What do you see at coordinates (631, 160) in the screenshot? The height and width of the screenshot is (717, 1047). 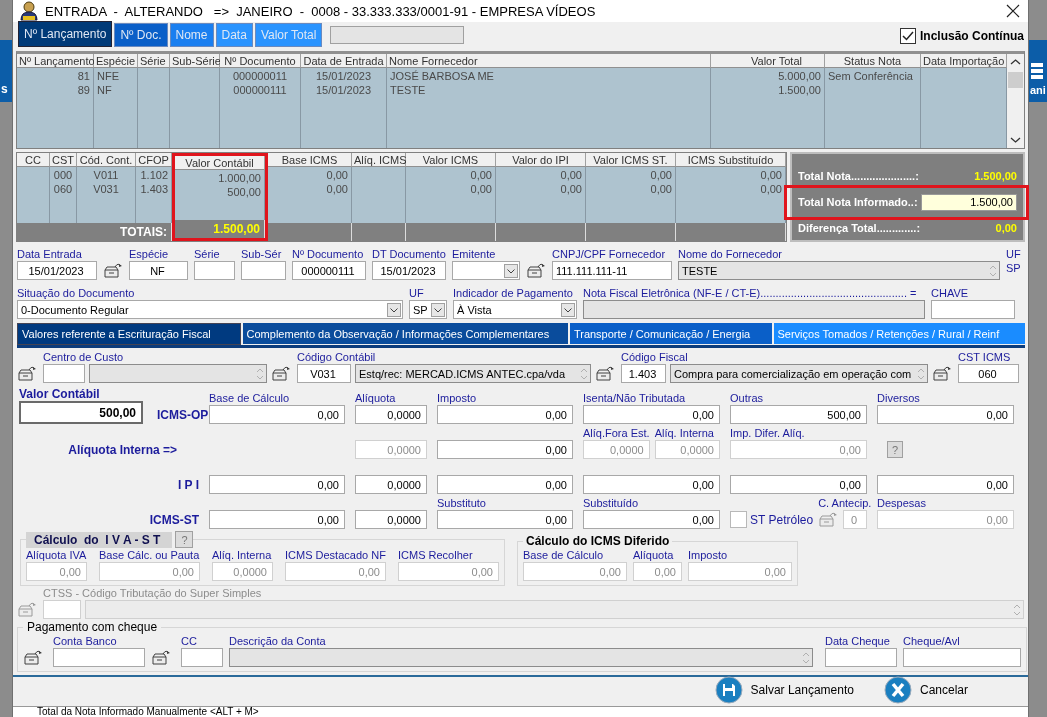 I see `column-header: Valor ICMS ST.` at bounding box center [631, 160].